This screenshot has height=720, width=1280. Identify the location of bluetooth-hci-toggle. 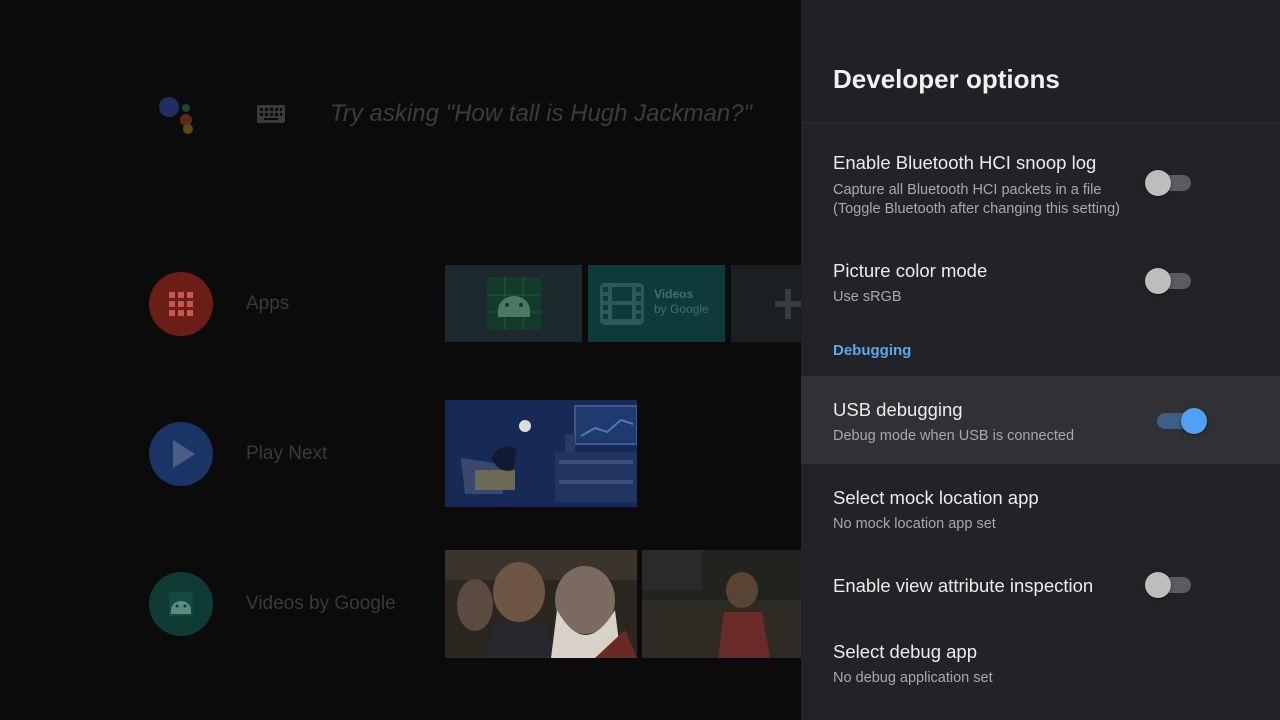
(1169, 182).